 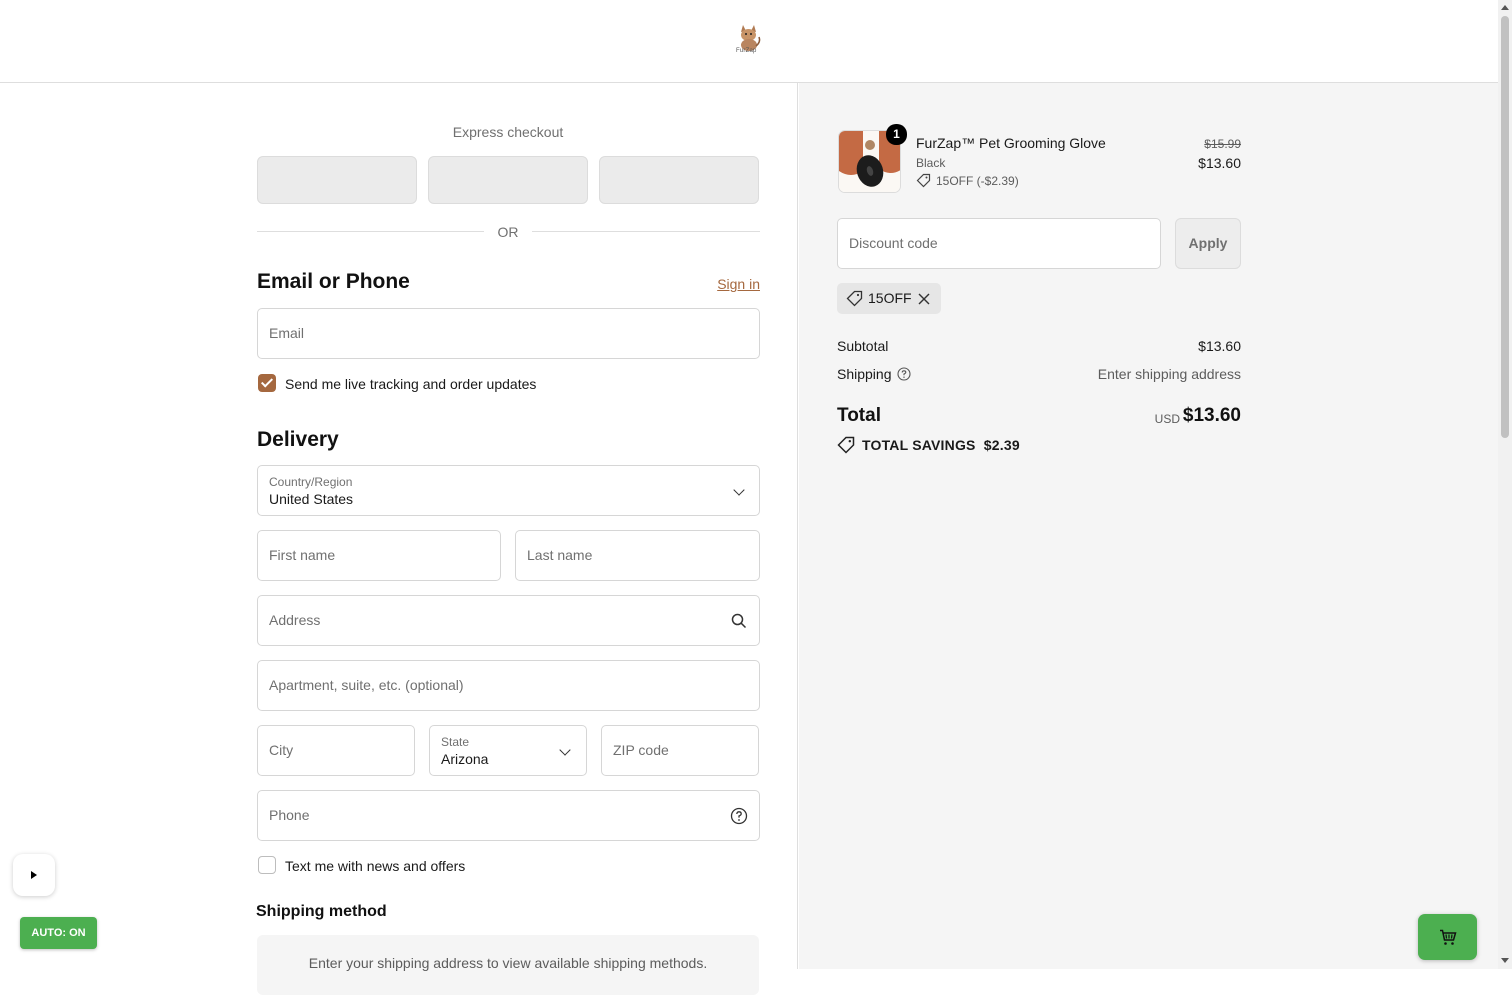 I want to click on sms-checkbox, so click(x=267, y=865).